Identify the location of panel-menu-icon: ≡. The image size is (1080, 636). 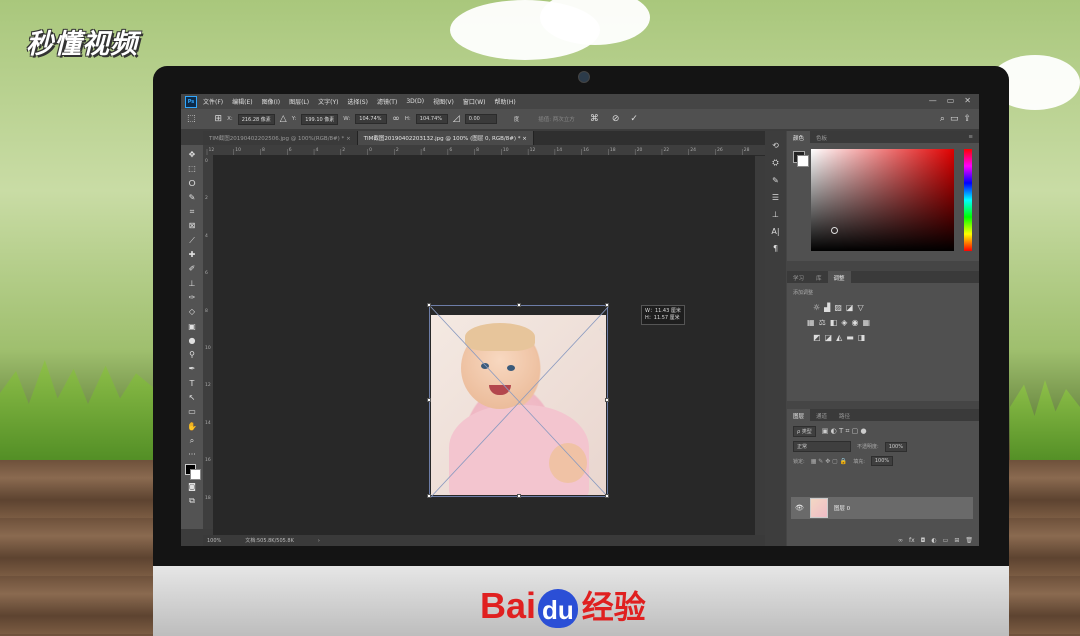
(970, 137).